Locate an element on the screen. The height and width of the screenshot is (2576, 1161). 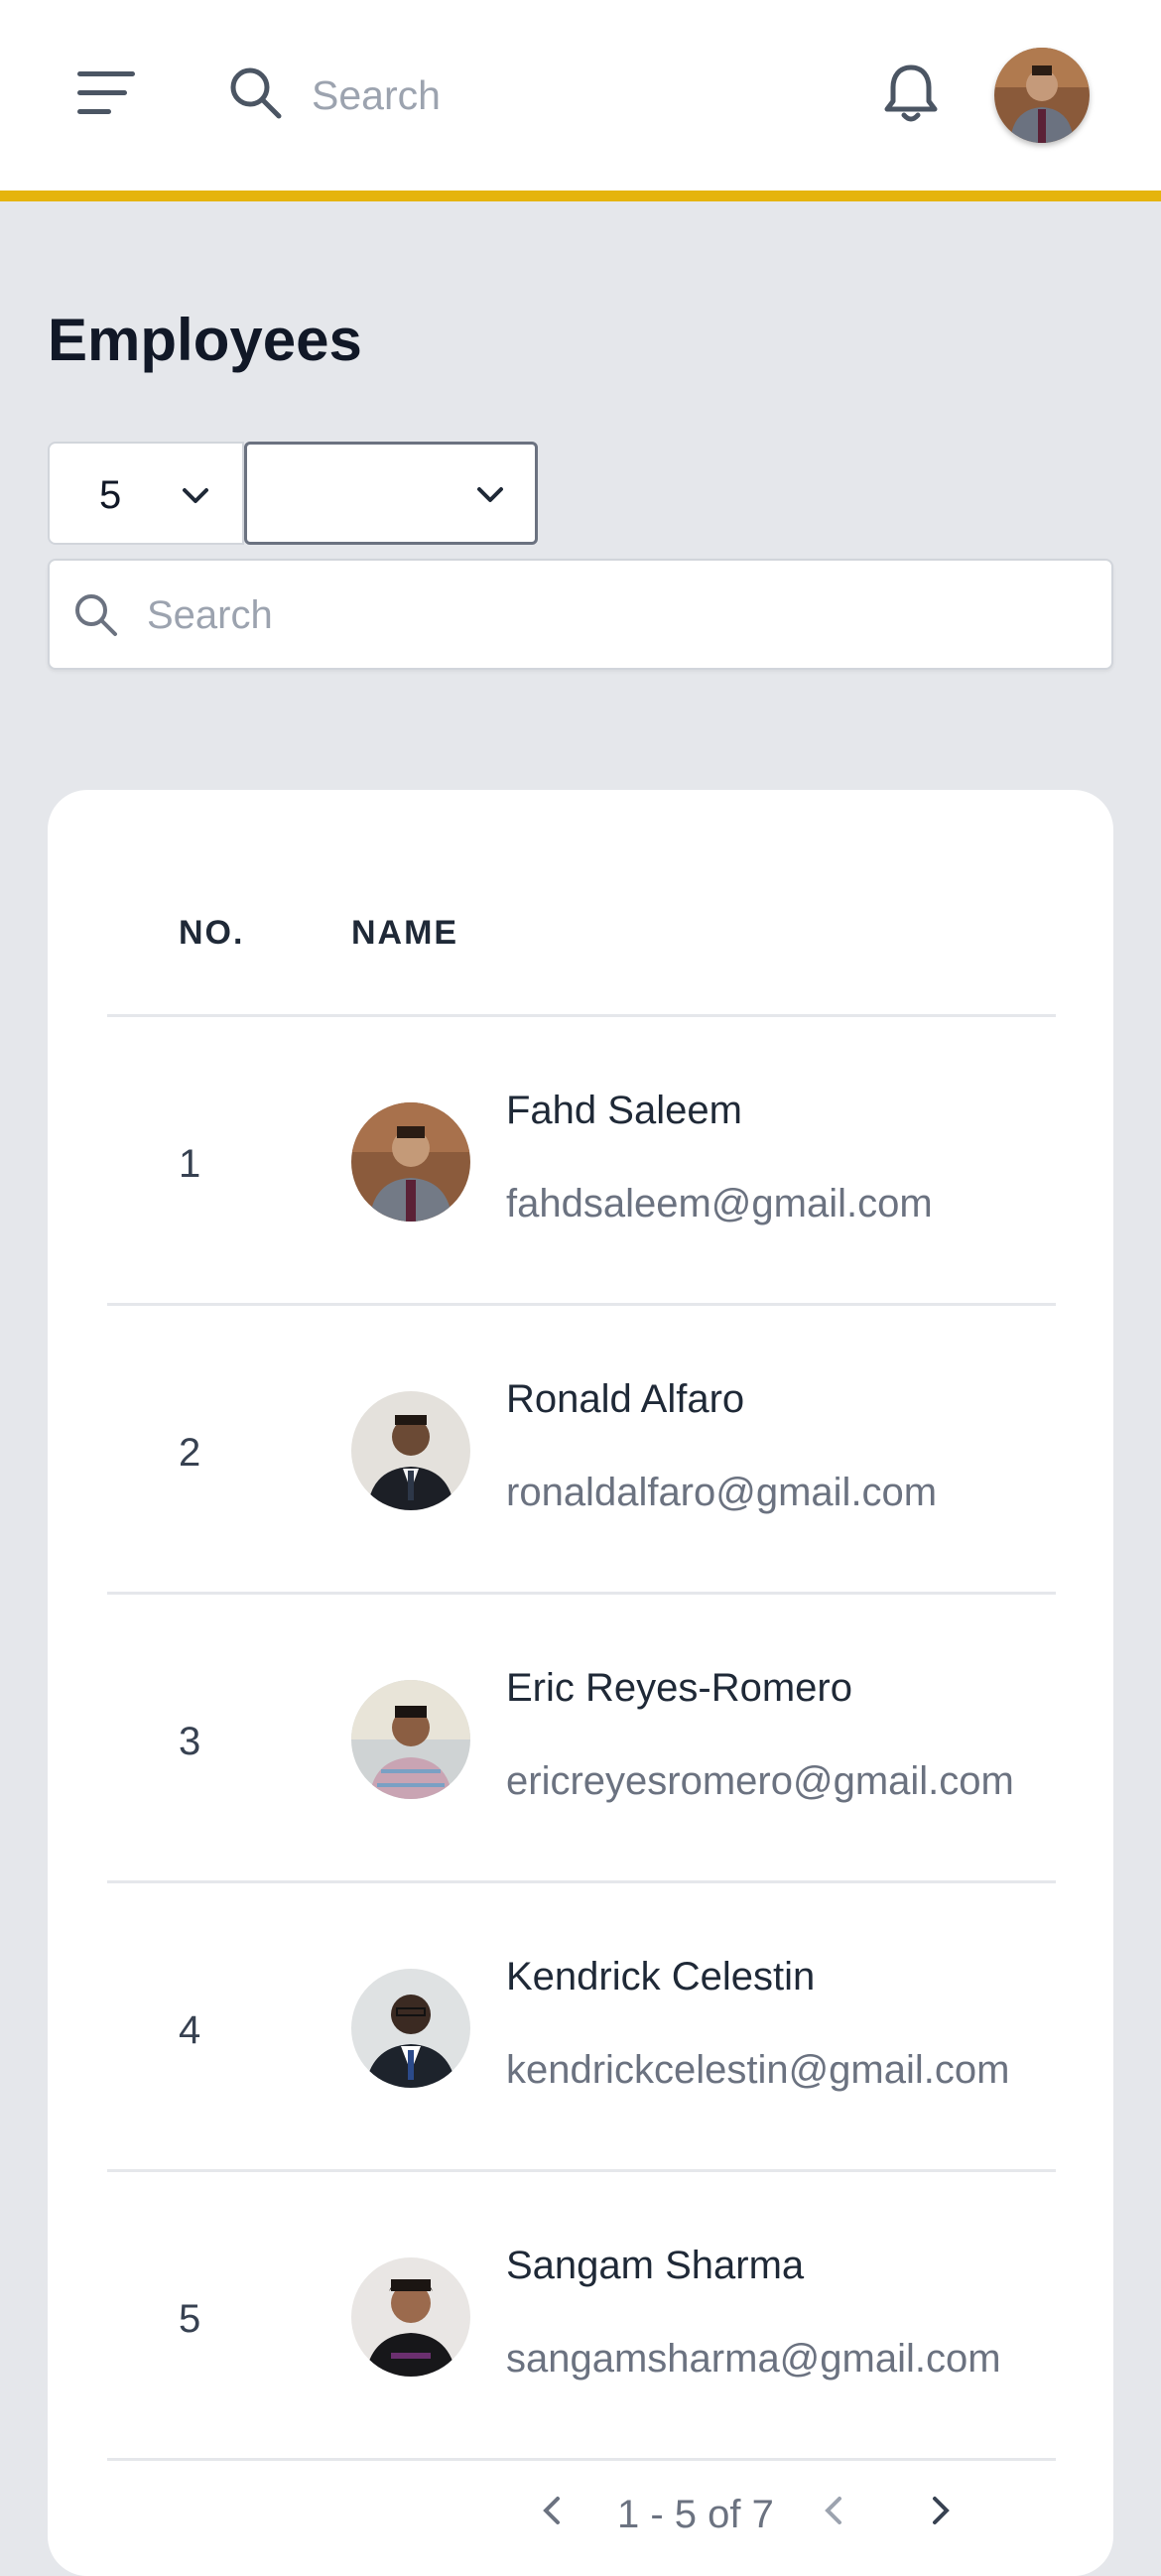
employee-name: Ronald Alfaro is located at coordinates (625, 1399).